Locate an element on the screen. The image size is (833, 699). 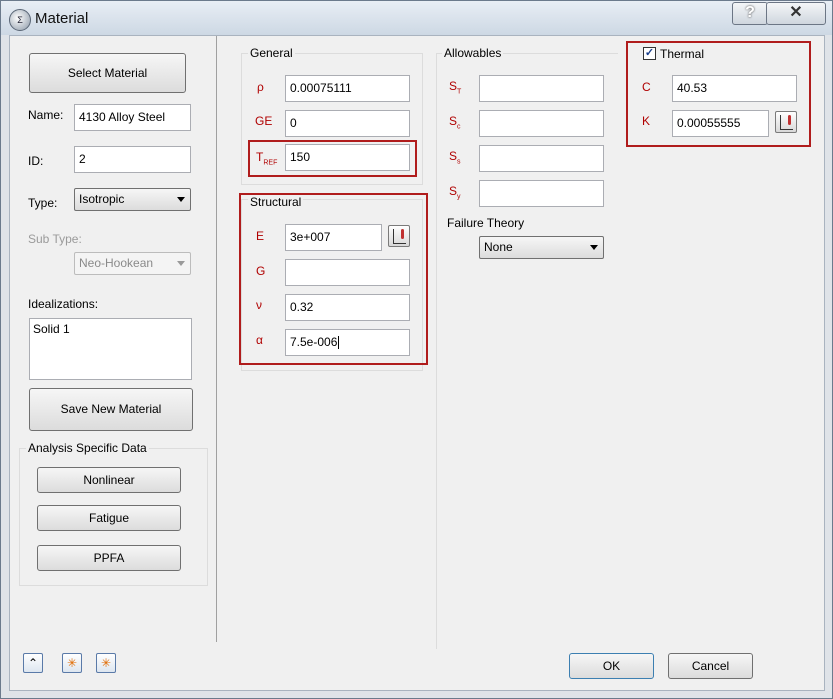
st-symbol: ST is located at coordinates (455, 87).